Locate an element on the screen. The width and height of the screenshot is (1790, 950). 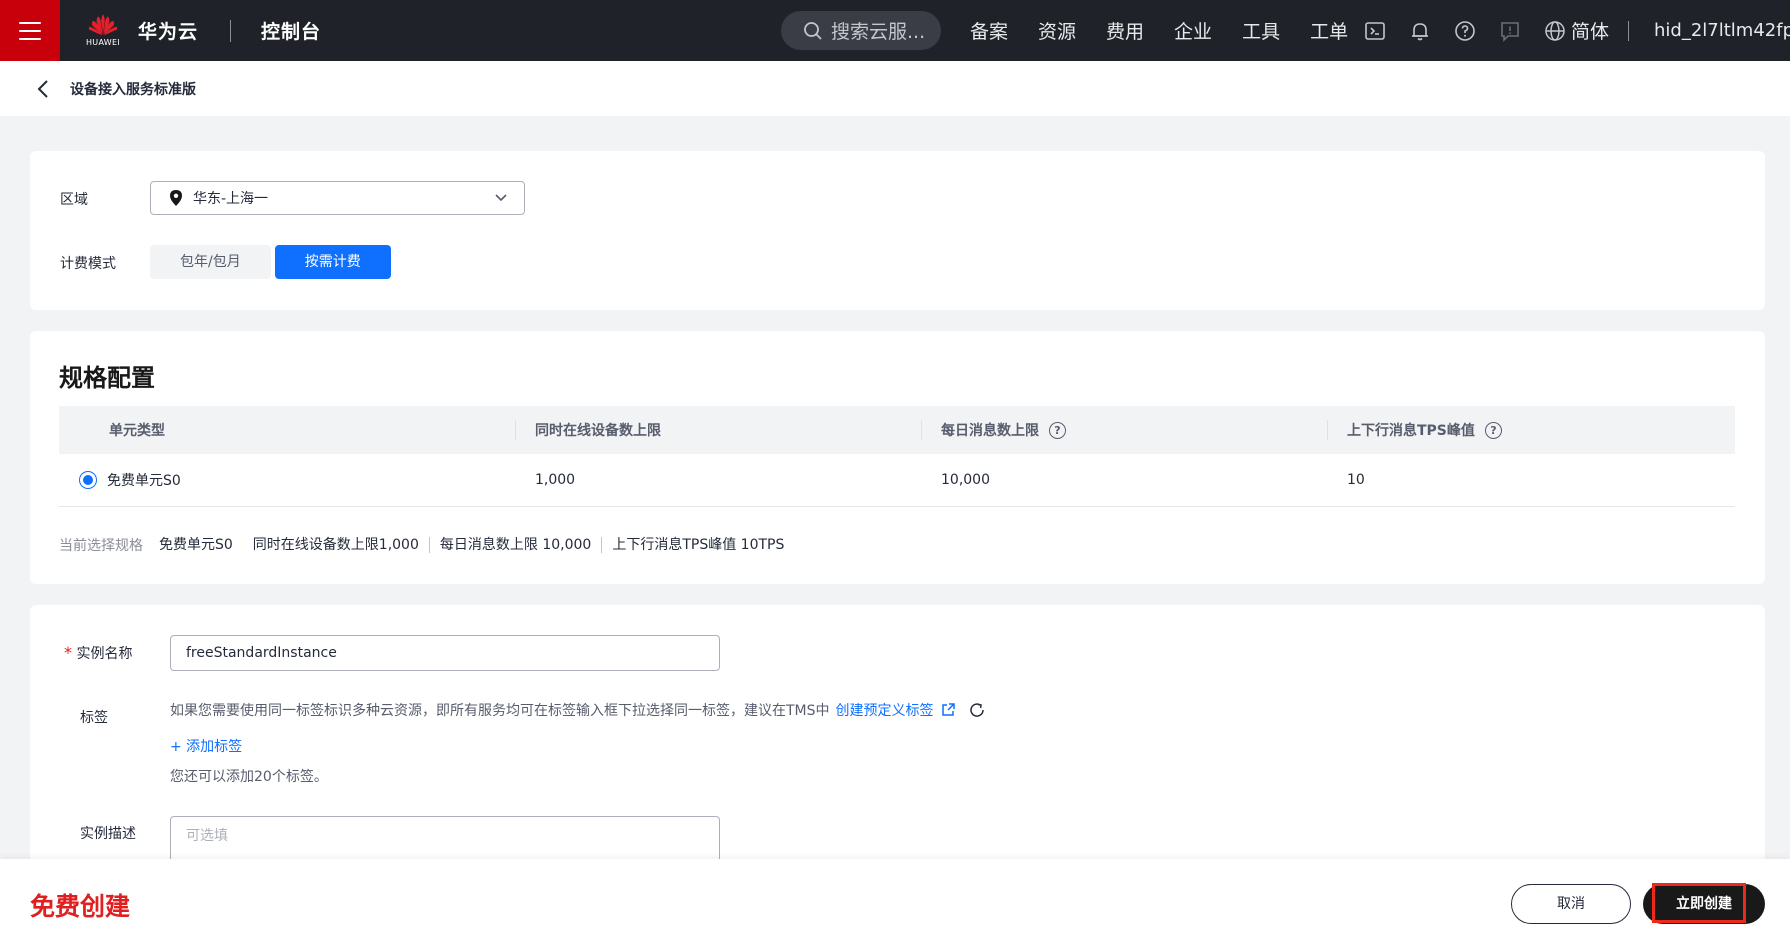
language-switch: 简体 is located at coordinates (1576, 30).